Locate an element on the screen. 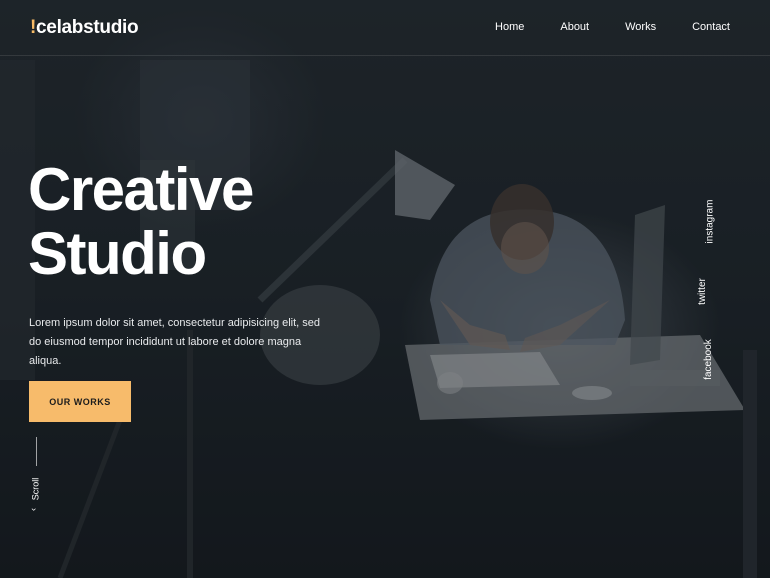 This screenshot has height=578, width=770. social-link-twitter: twitter is located at coordinates (702, 292).